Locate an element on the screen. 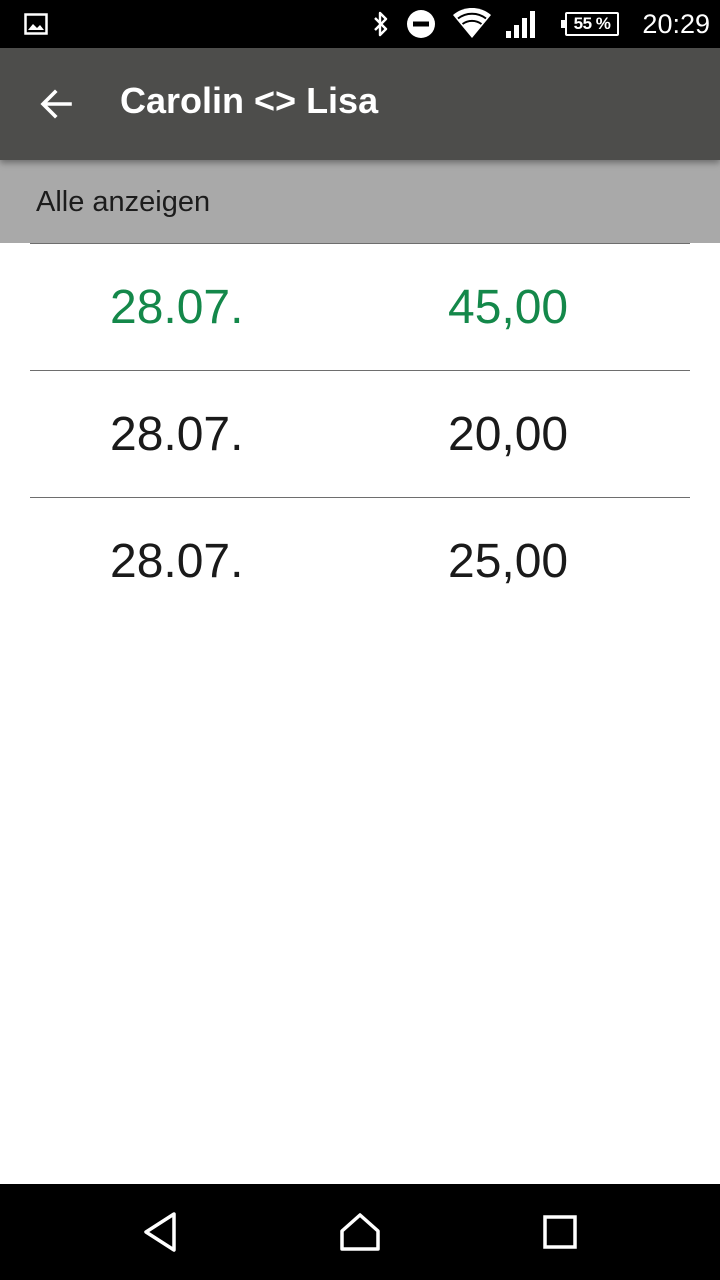  do-not-disturb-icon is located at coordinates (421, 24).